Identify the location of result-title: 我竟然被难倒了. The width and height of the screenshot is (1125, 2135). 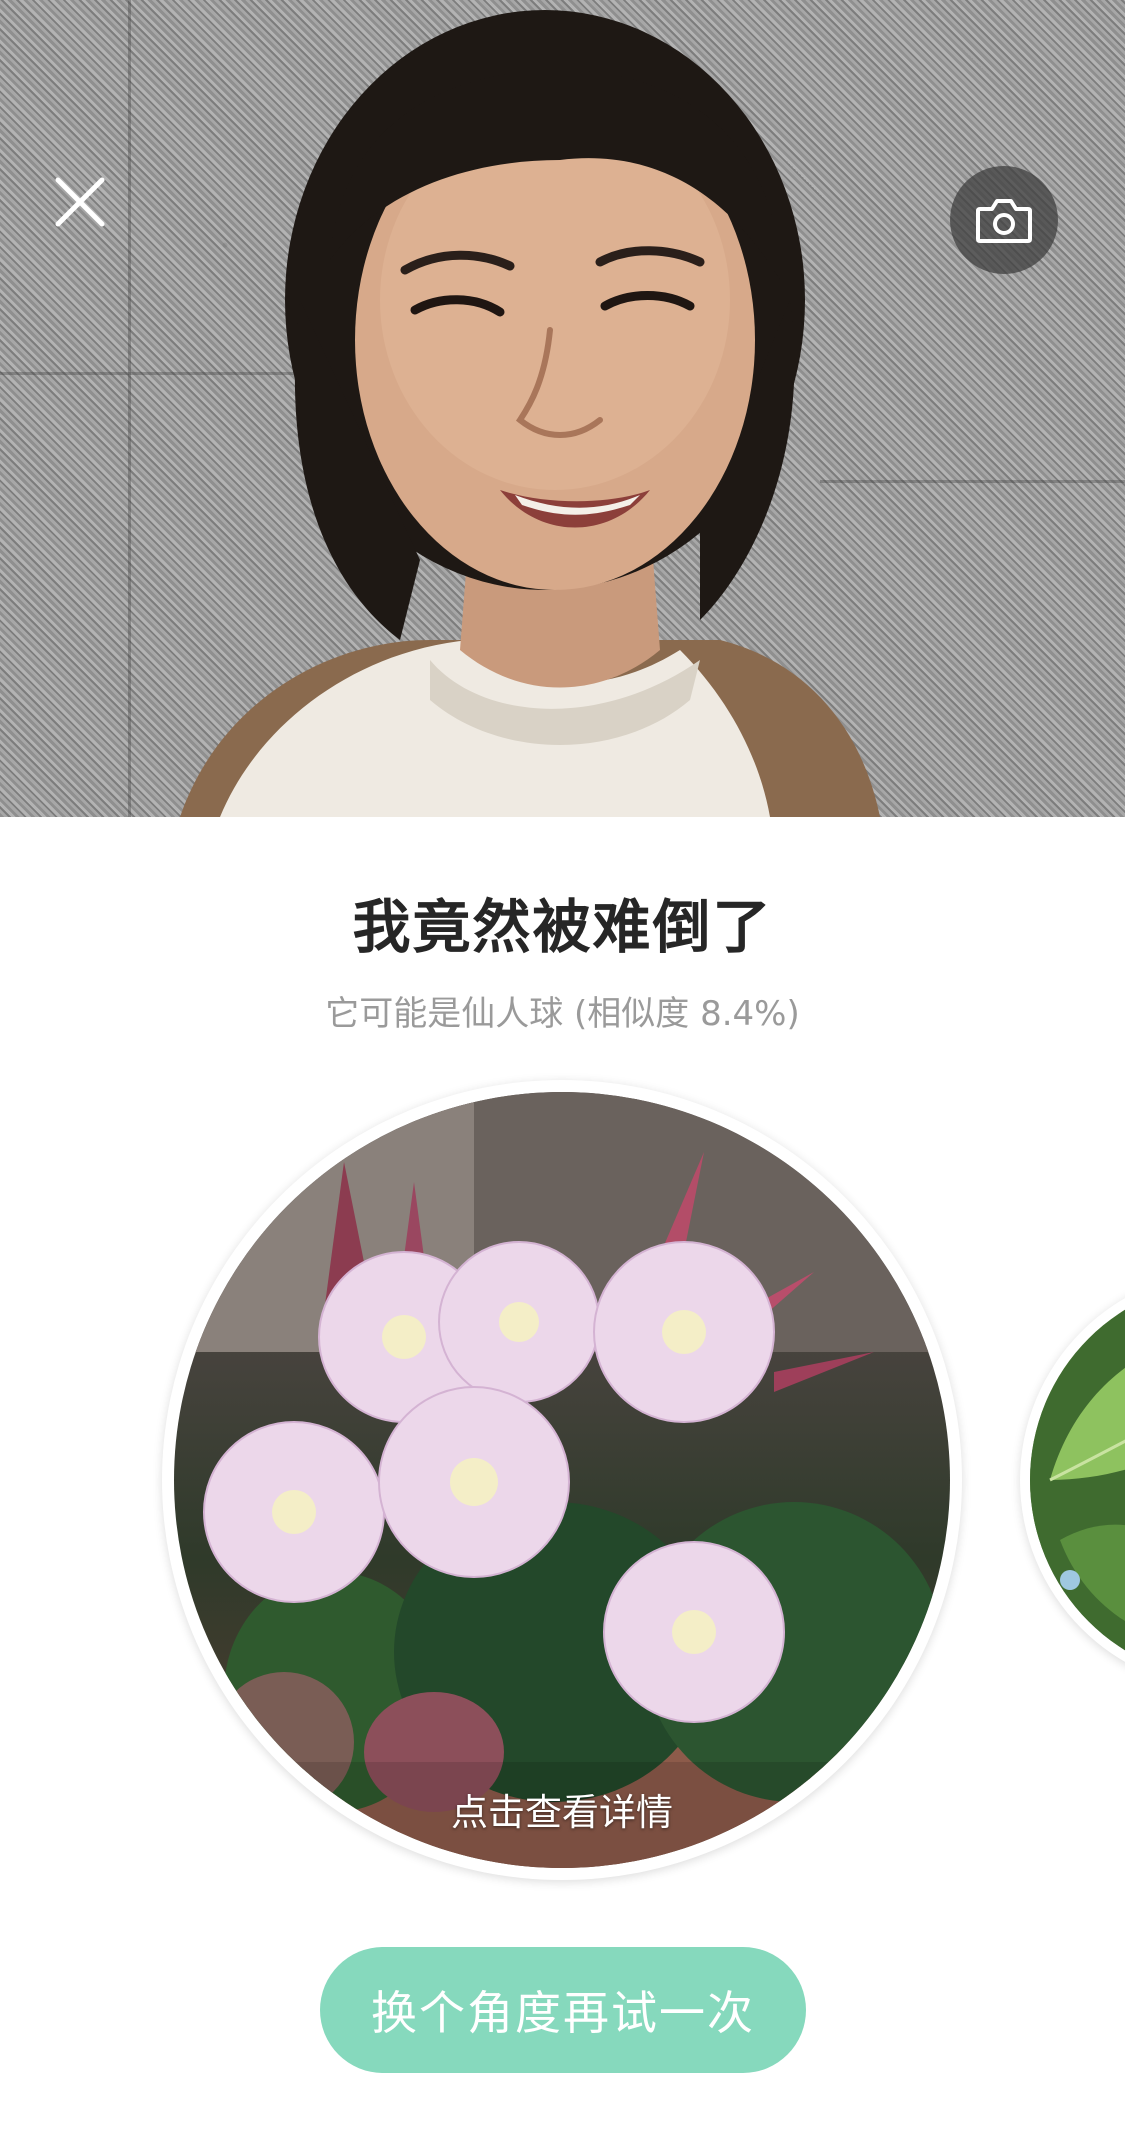
(562, 927).